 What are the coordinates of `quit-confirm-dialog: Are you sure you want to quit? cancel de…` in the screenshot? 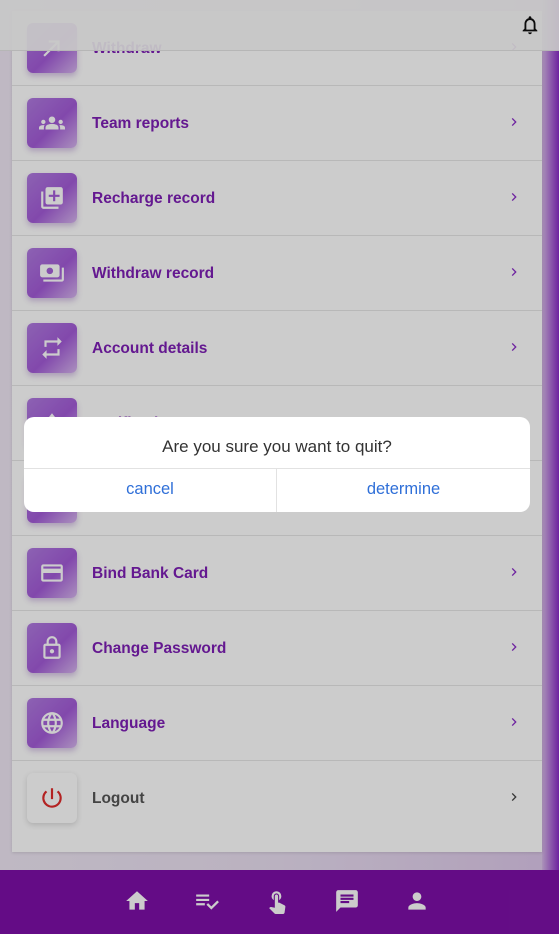 It's located at (277, 464).